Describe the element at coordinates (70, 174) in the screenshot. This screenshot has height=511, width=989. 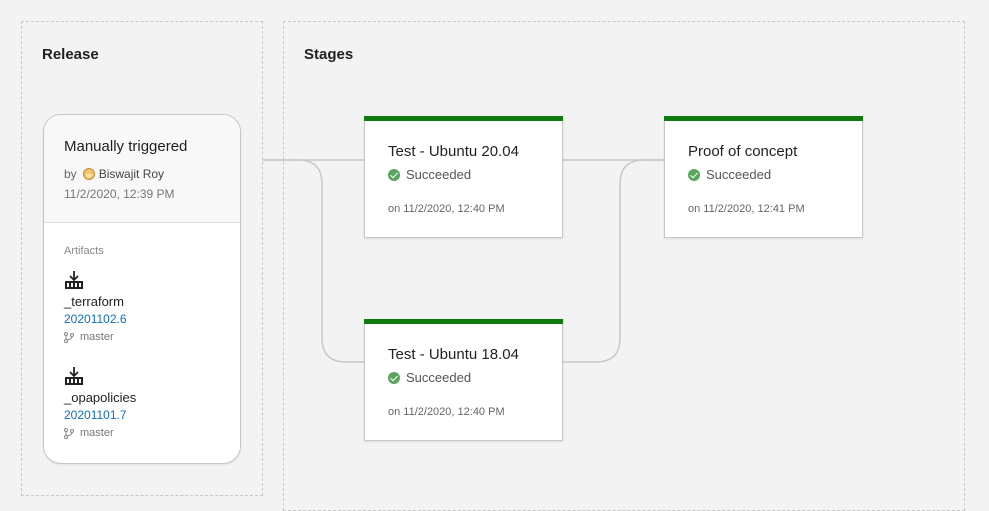
I see `by-label: by` at that location.